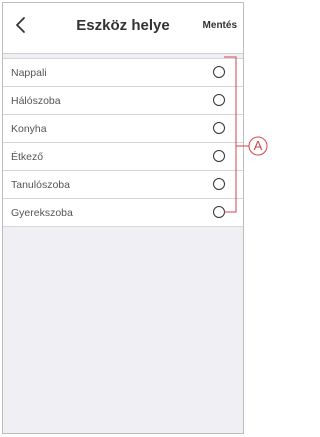 This screenshot has width=320, height=437. I want to click on room-label: Étkező, so click(27, 156).